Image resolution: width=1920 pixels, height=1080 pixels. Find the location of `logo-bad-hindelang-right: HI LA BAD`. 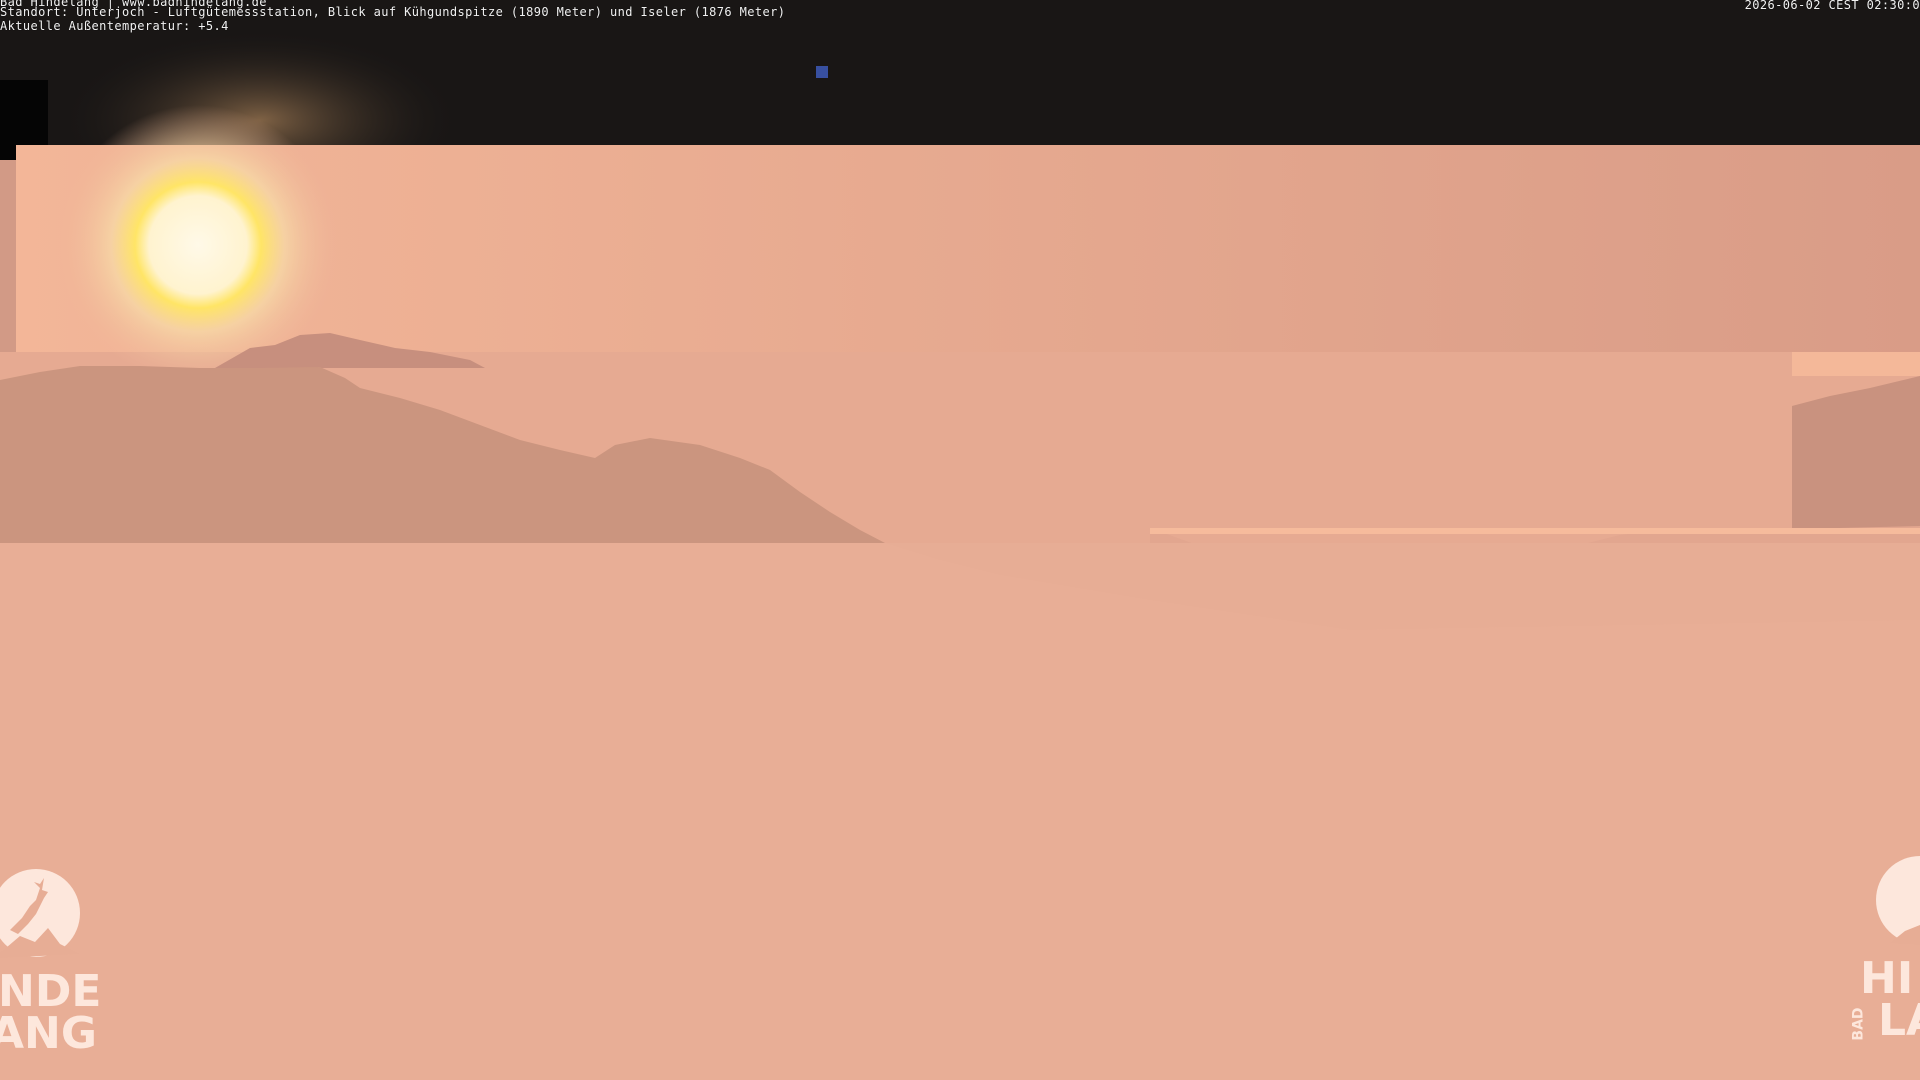

logo-bad-hindelang-right: HI LA BAD is located at coordinates (1885, 945).